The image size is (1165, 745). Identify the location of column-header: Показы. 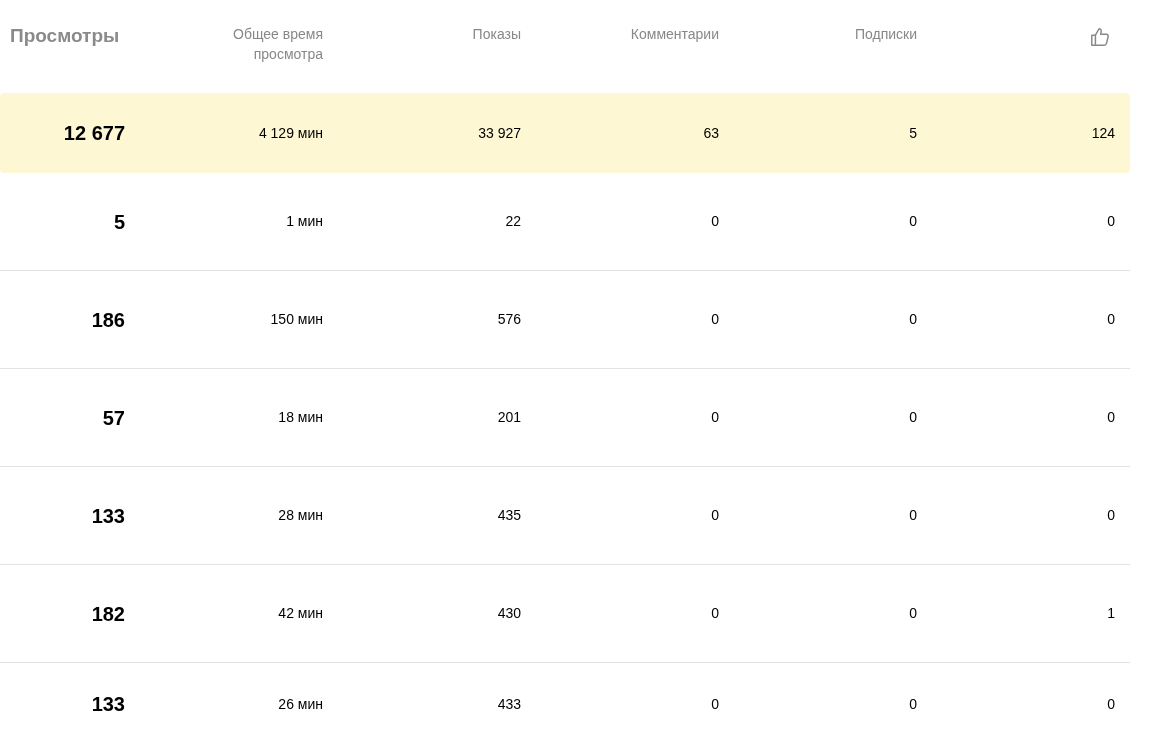
(496, 34).